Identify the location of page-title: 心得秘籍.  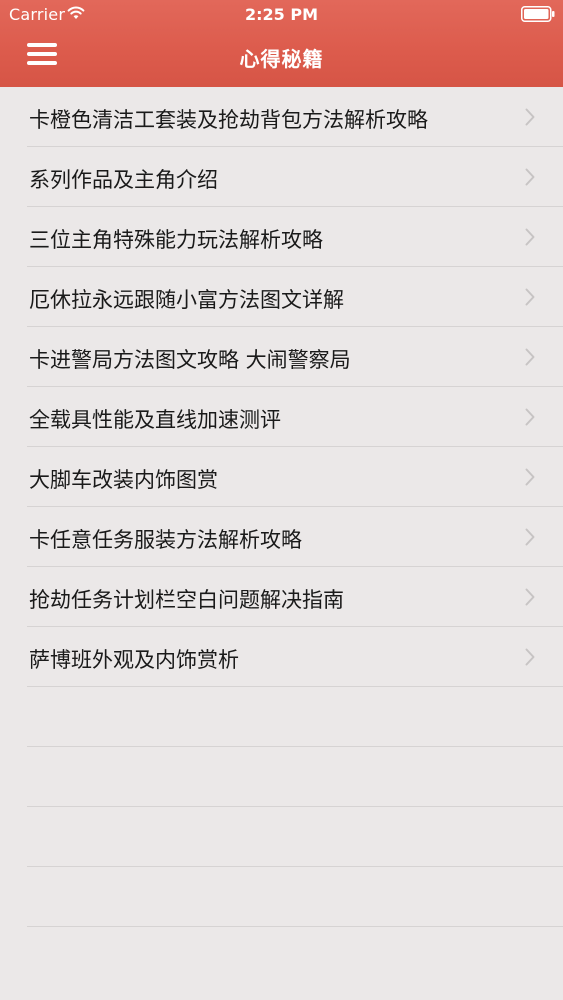
(281, 59).